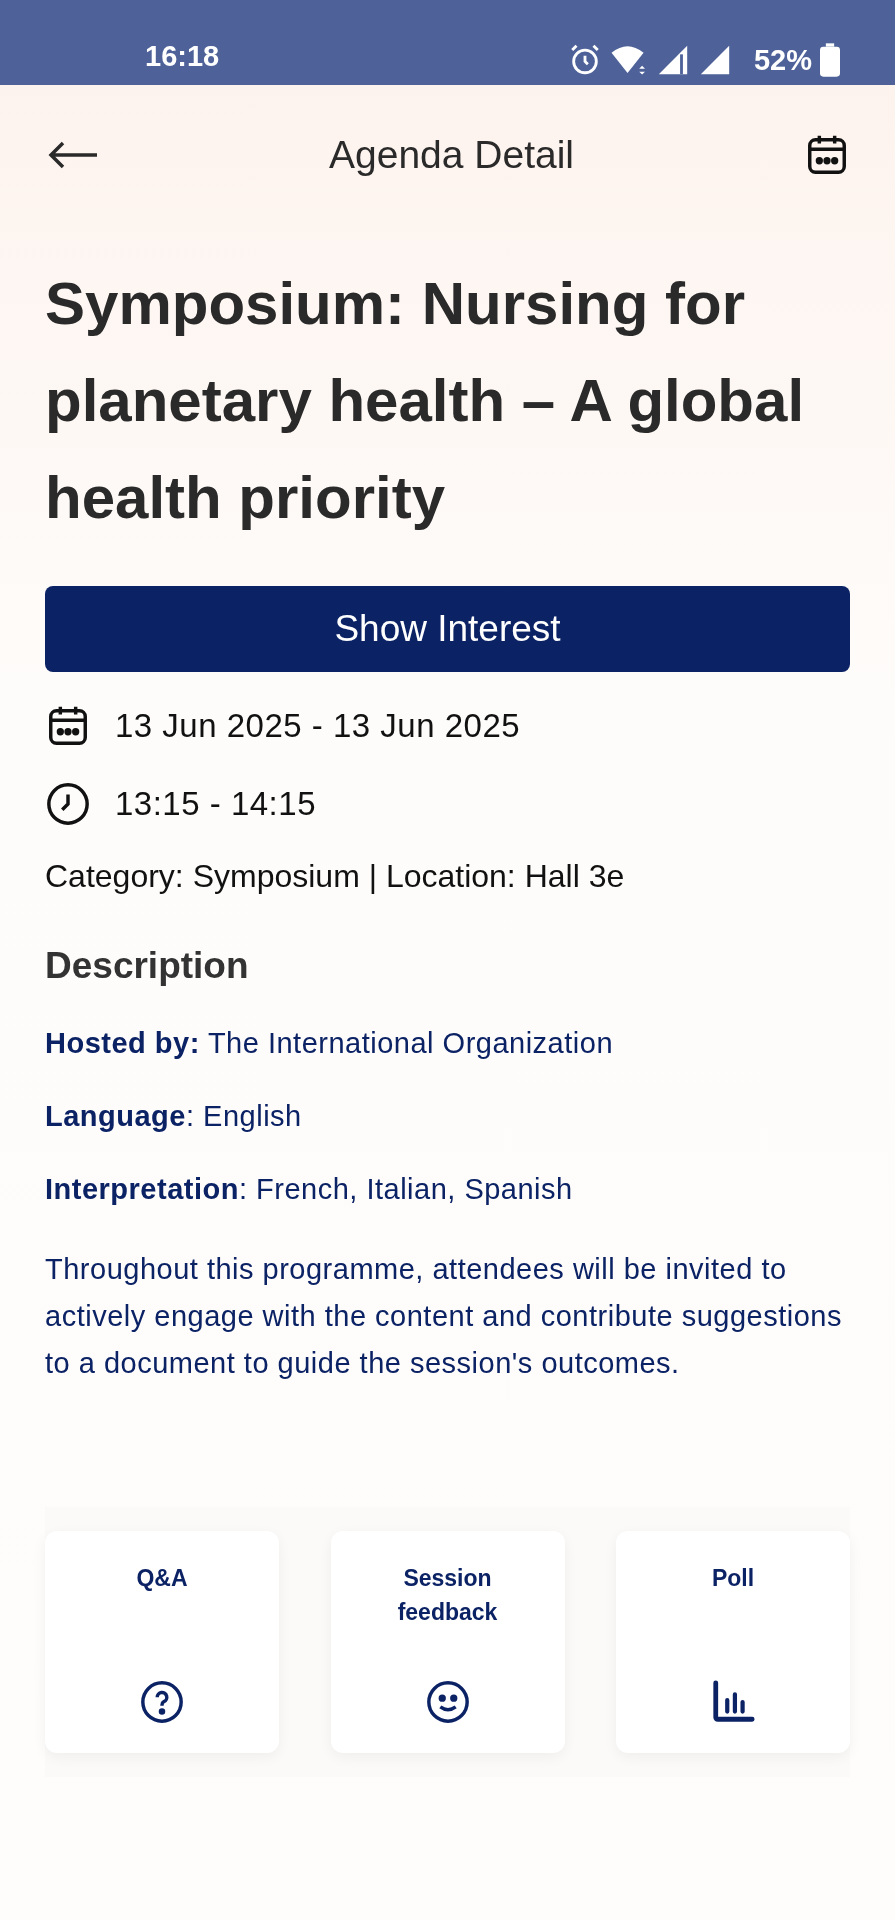 This screenshot has width=895, height=1920. Describe the element at coordinates (782, 60) in the screenshot. I see `battery-level: 52%` at that location.